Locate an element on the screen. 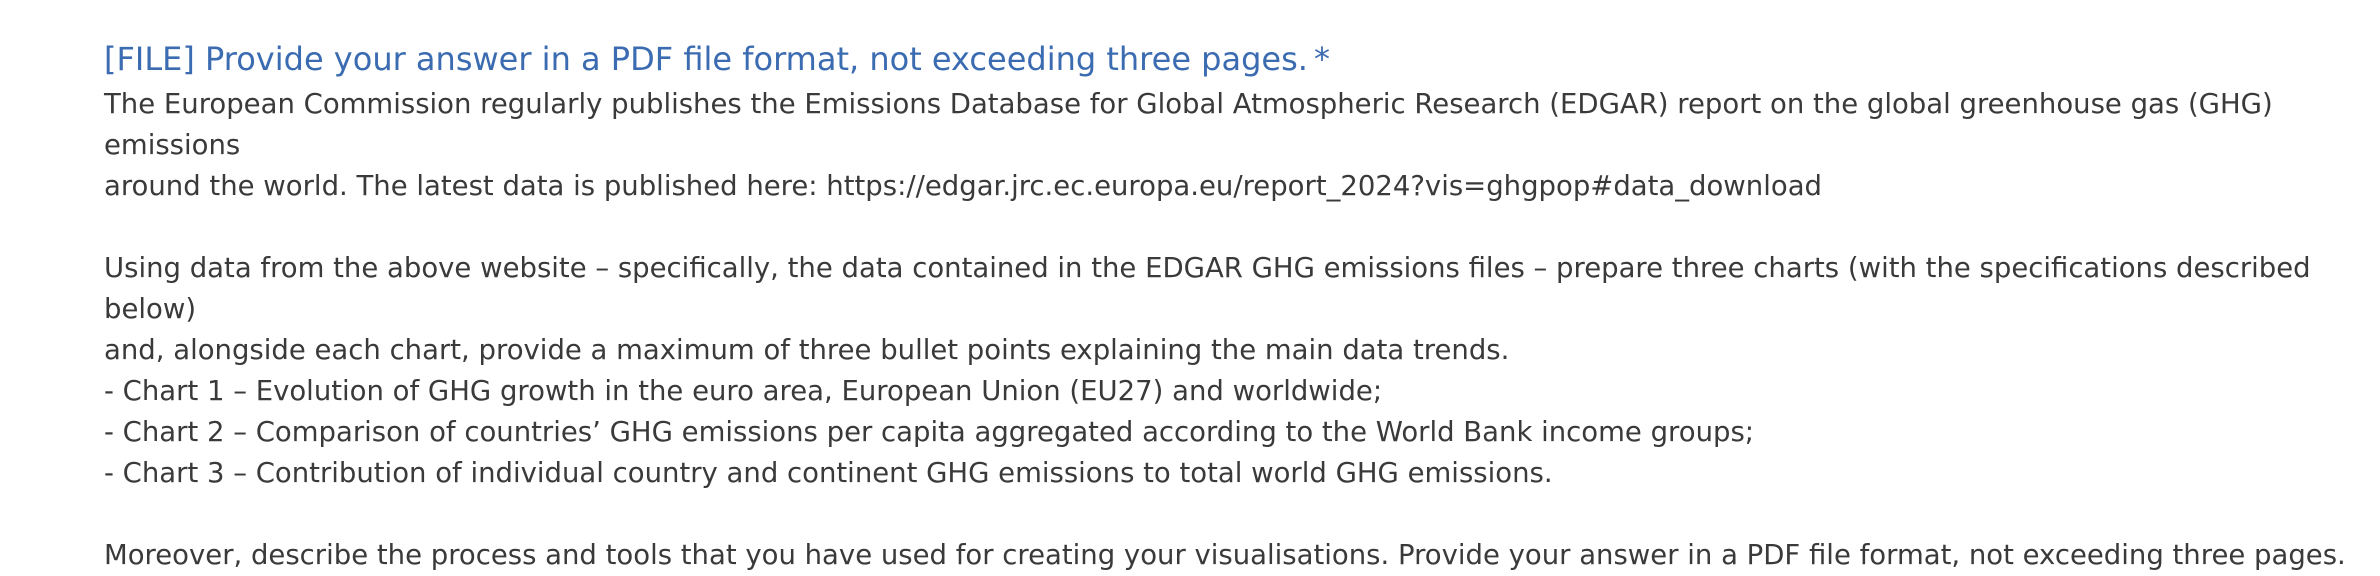  required-marker: * is located at coordinates (1321, 59).